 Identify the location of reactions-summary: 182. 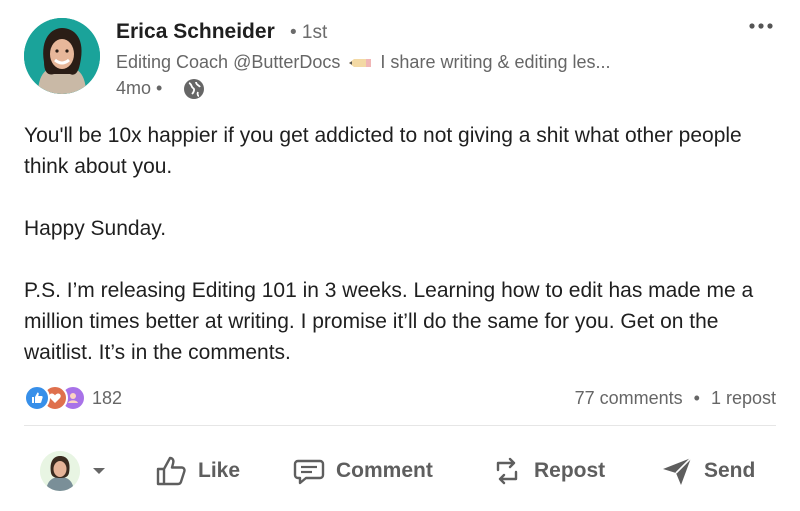
(73, 398).